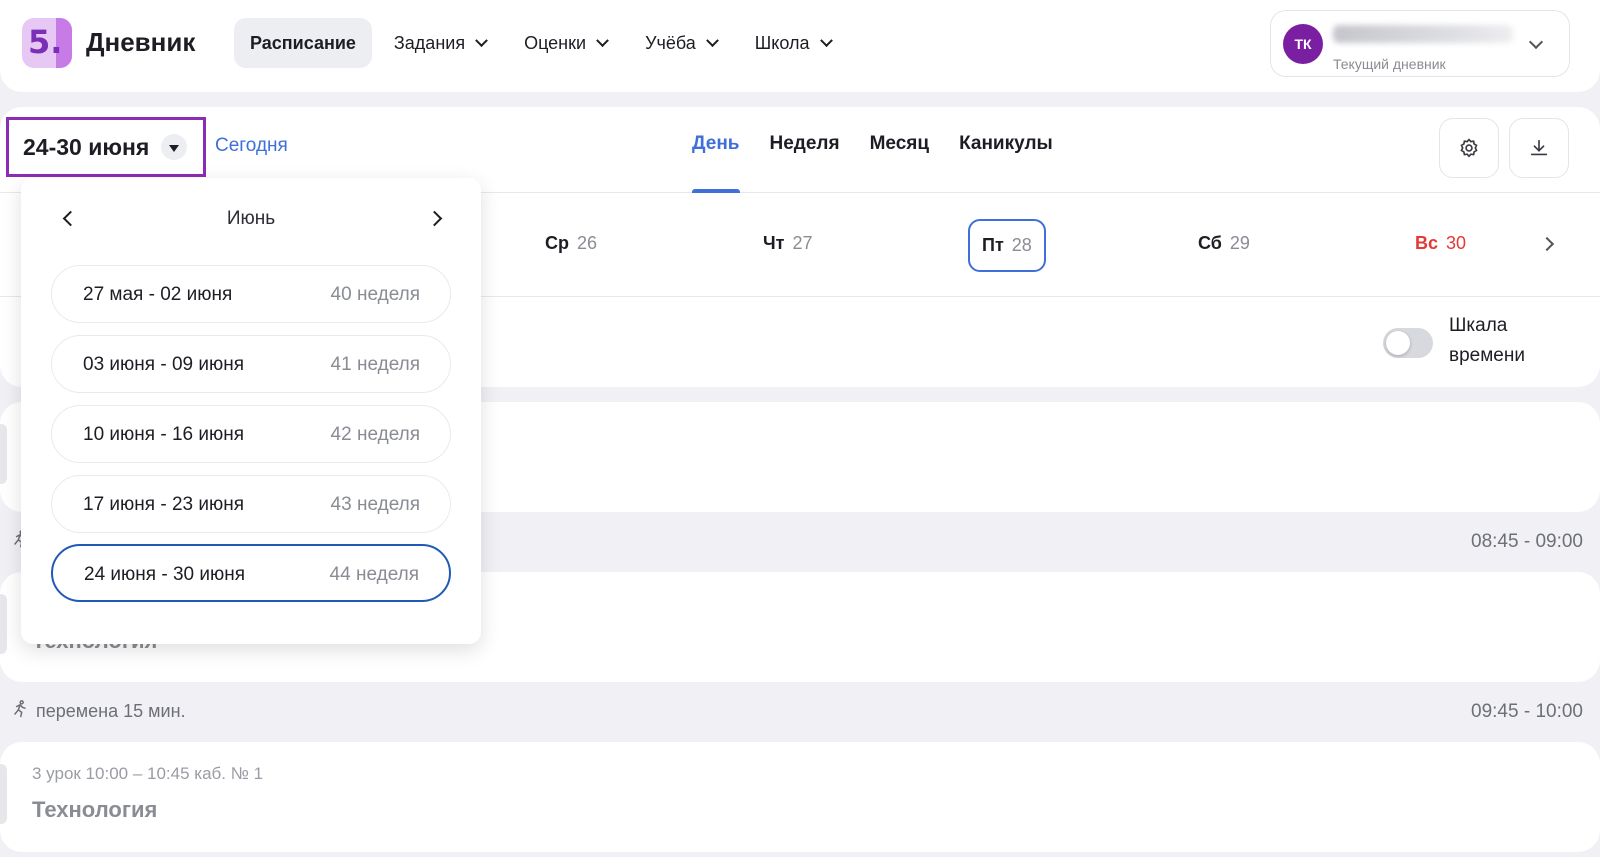 The image size is (1600, 857). What do you see at coordinates (587, 243) in the screenshot?
I see `day-number: 26` at bounding box center [587, 243].